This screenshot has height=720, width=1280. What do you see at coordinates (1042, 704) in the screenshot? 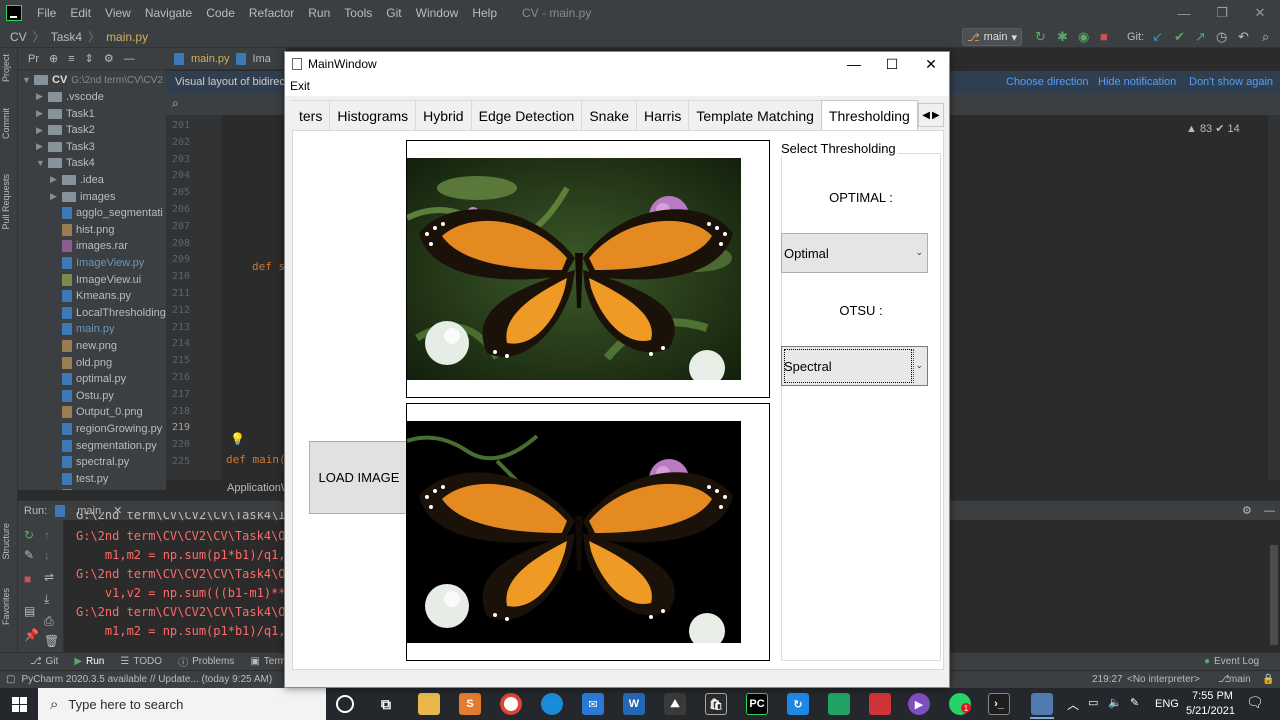
I see `python-taskbar-icon` at bounding box center [1042, 704].